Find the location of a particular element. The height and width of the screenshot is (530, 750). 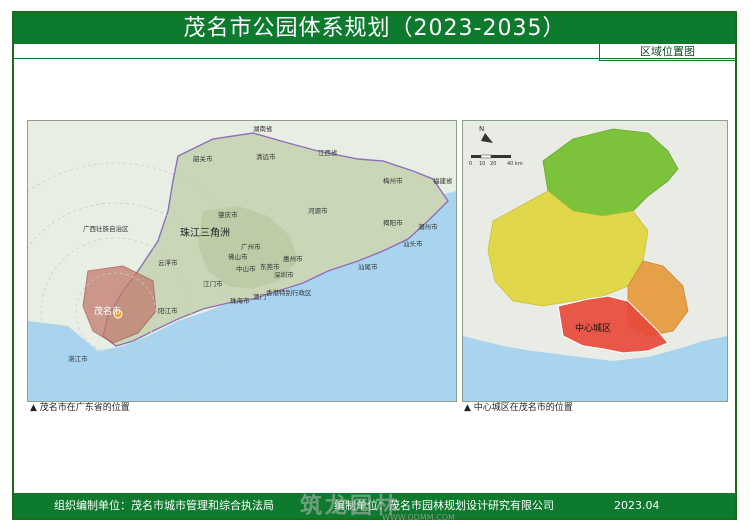

title-bar: 茂名市公园体系规划（2023-2035） is located at coordinates (374, 28).